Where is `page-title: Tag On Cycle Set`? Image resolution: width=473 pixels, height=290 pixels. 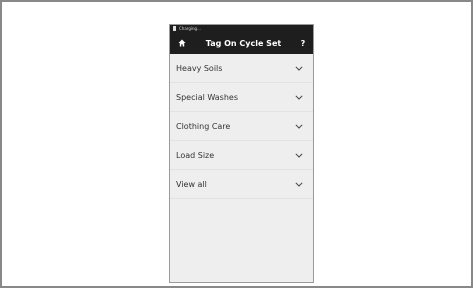
page-title: Tag On Cycle Set is located at coordinates (243, 43).